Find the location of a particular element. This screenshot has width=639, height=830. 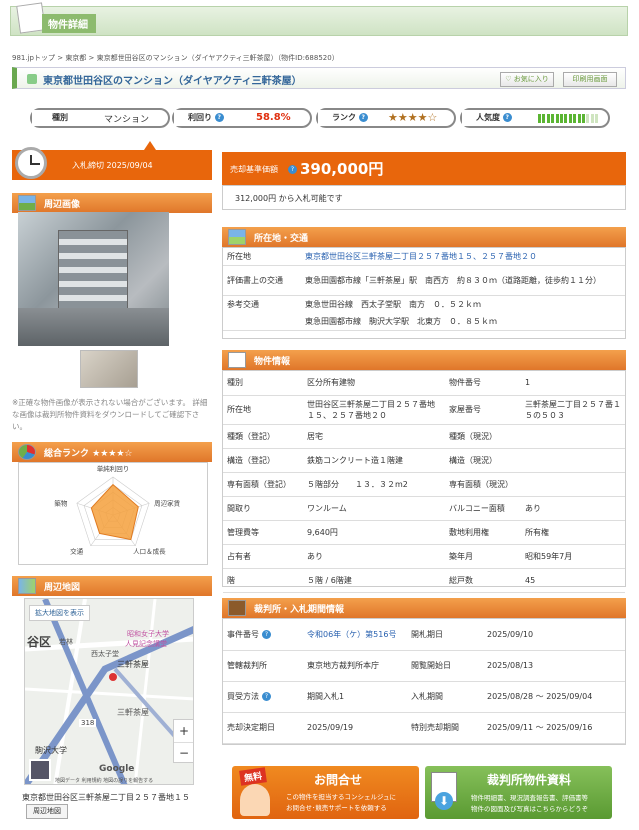

info-value: 鉄筋コンクリート造１階建 is located at coordinates (374, 460).